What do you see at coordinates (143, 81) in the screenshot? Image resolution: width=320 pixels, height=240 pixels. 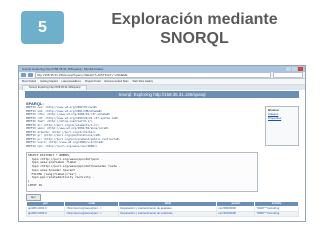 I see `bookmark-item: Web Slice Gallery` at bounding box center [143, 81].